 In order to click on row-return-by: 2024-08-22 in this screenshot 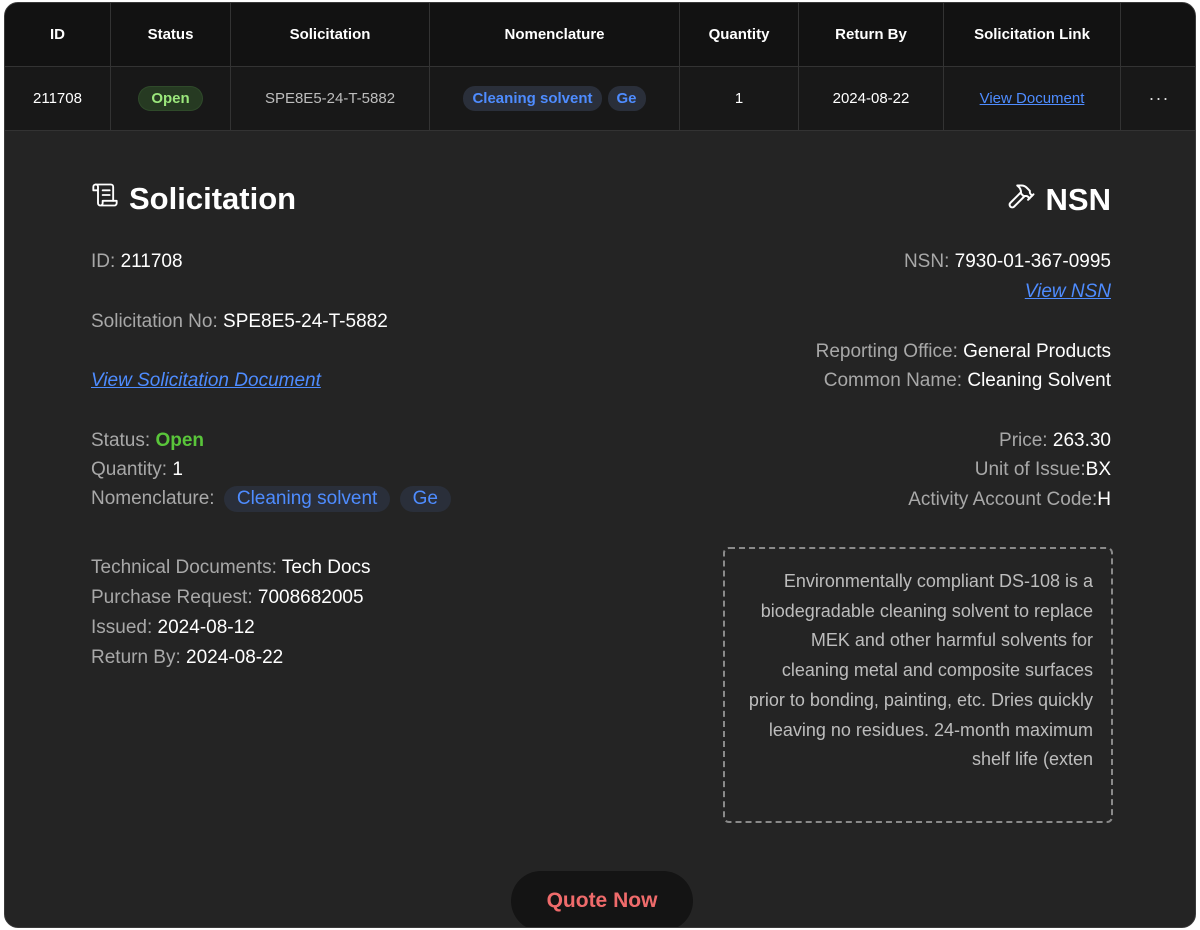, I will do `click(871, 98)`.